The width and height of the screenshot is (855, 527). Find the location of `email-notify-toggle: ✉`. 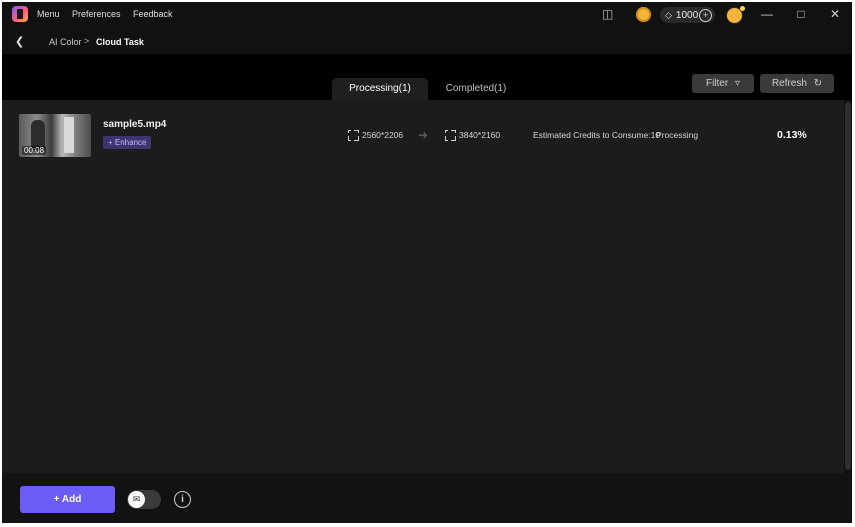

email-notify-toggle: ✉ is located at coordinates (144, 499).